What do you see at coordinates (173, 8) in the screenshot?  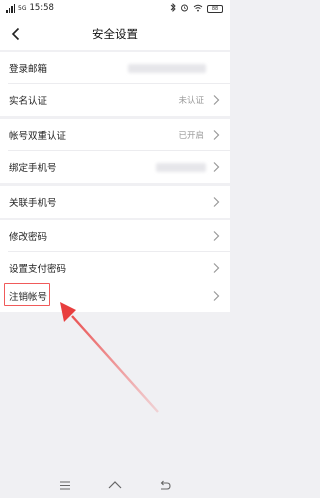 I see `bluetooth-icon` at bounding box center [173, 8].